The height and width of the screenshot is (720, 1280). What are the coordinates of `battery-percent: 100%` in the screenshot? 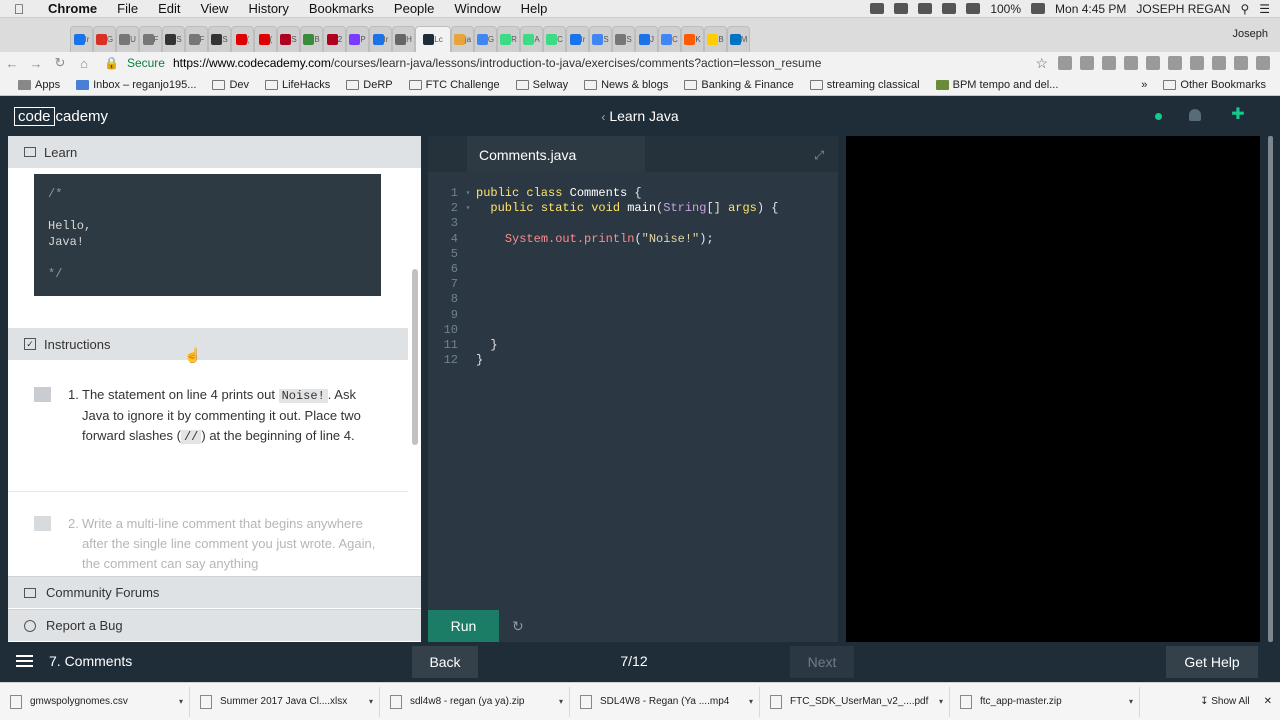 It's located at (1005, 9).